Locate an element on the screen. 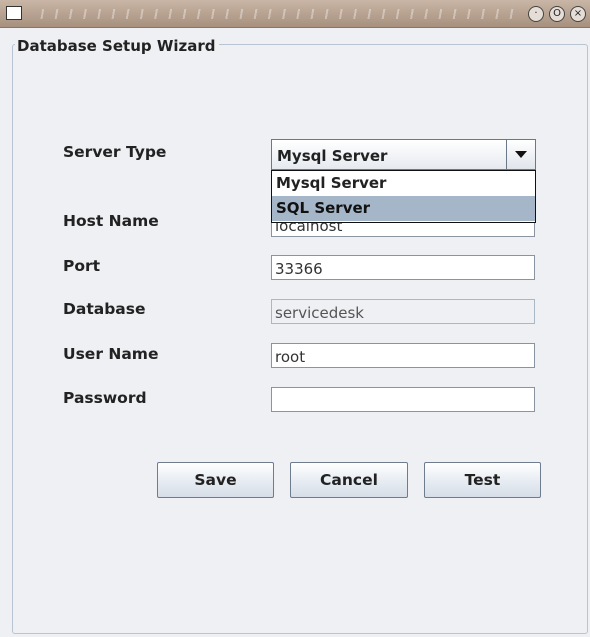  test-button: Test is located at coordinates (482, 480).